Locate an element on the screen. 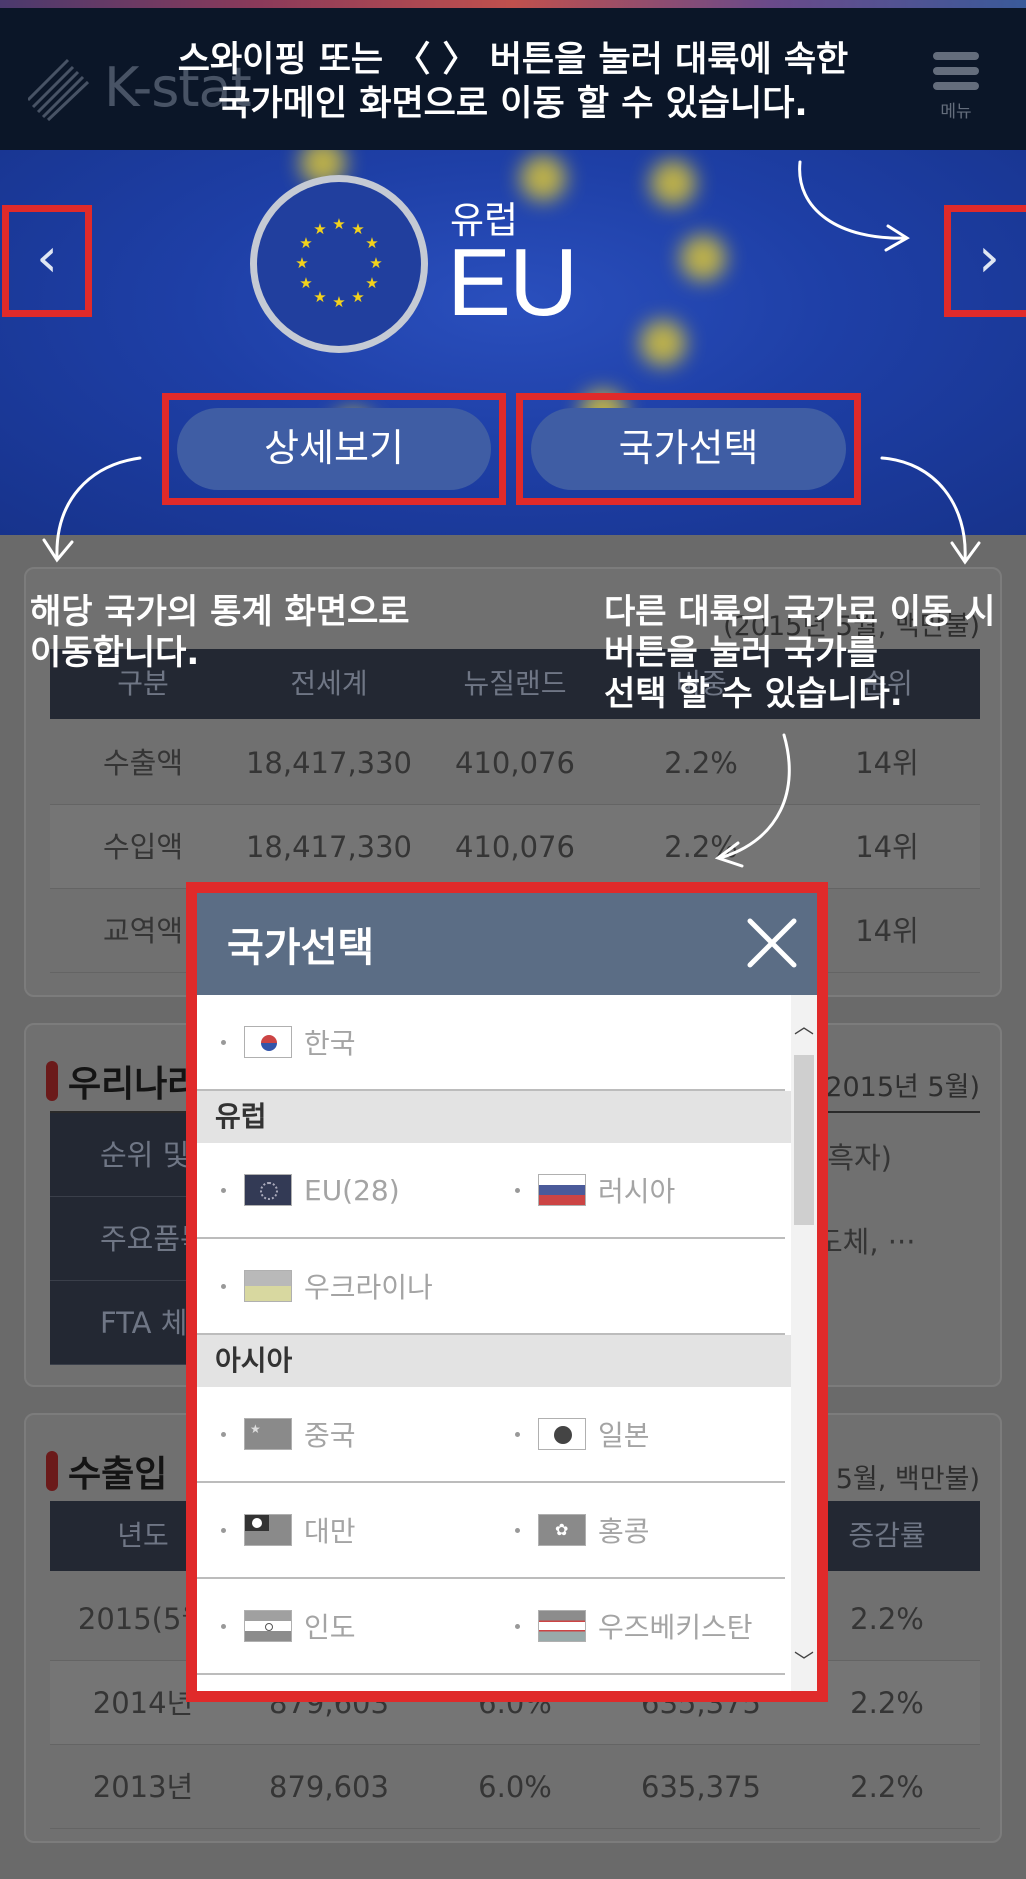 Image resolution: width=1026 pixels, height=1879 pixels. country-option-hongkong: ✿ 홍콩 is located at coordinates (638, 1530).